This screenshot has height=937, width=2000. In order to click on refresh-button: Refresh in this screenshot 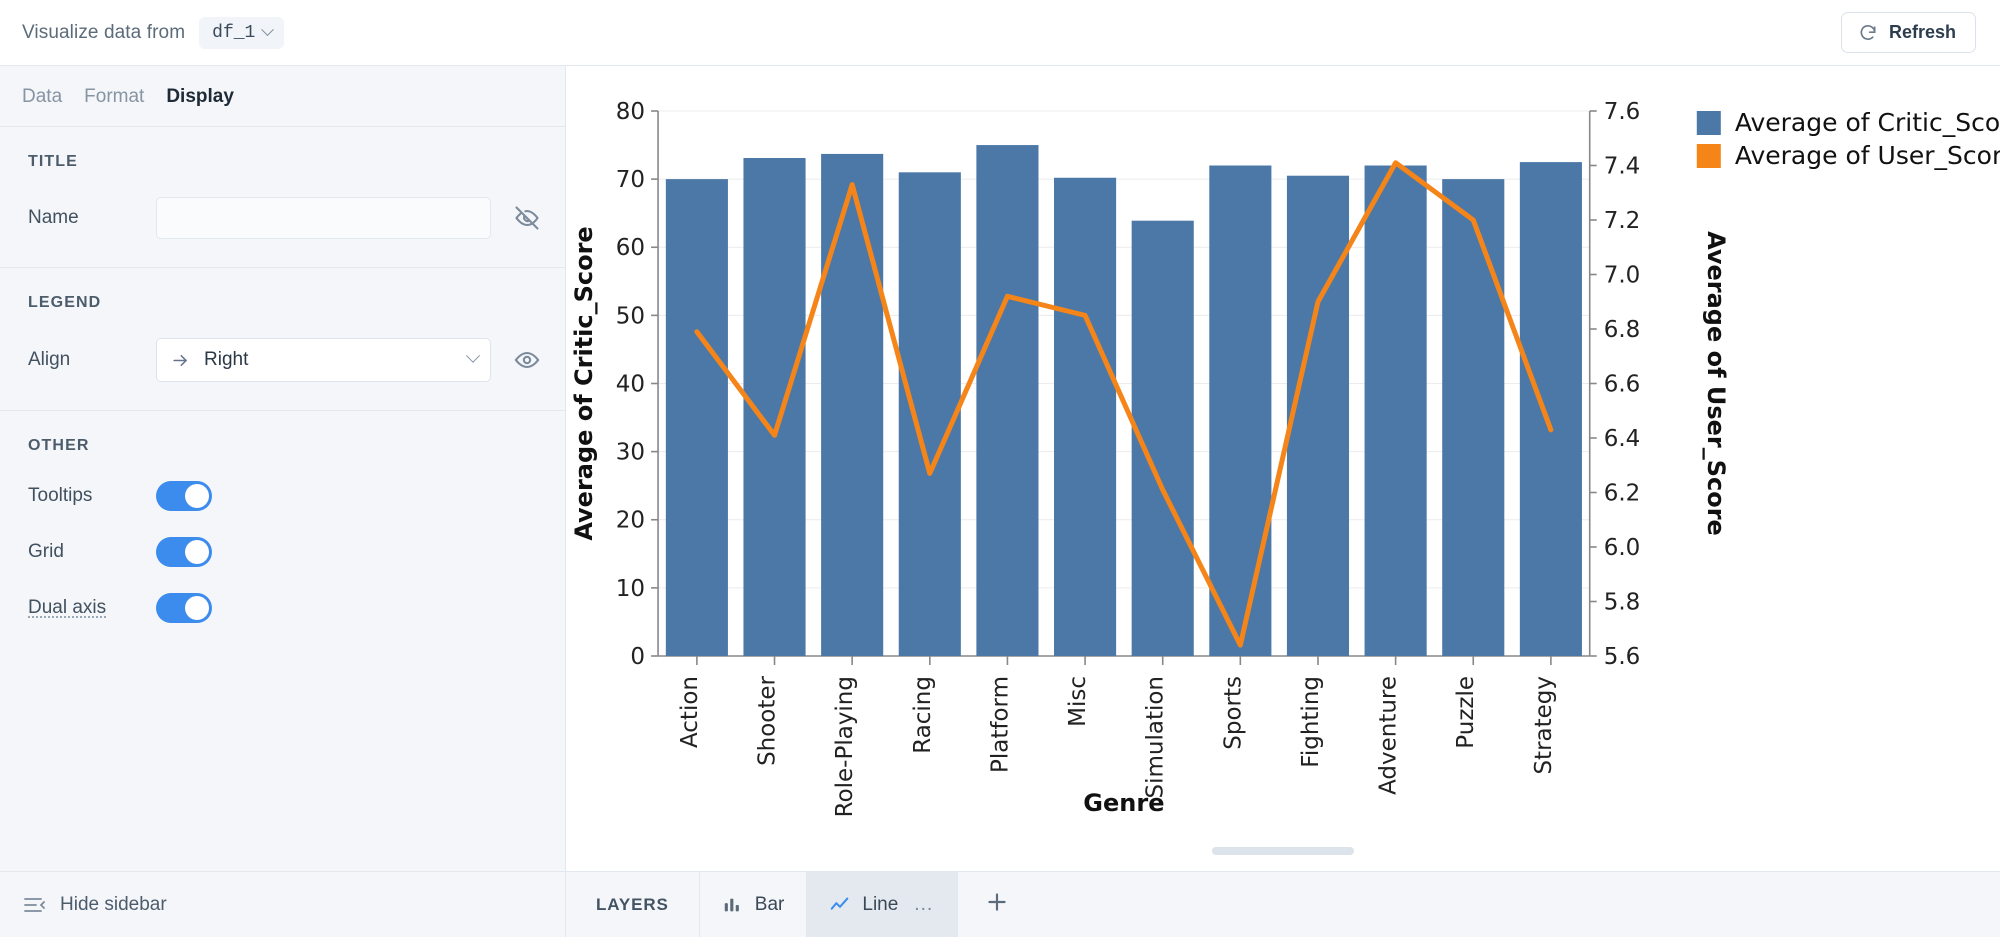, I will do `click(1908, 32)`.